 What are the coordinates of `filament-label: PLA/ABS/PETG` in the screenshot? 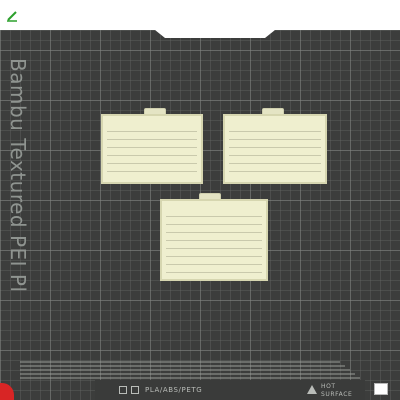 It's located at (174, 390).